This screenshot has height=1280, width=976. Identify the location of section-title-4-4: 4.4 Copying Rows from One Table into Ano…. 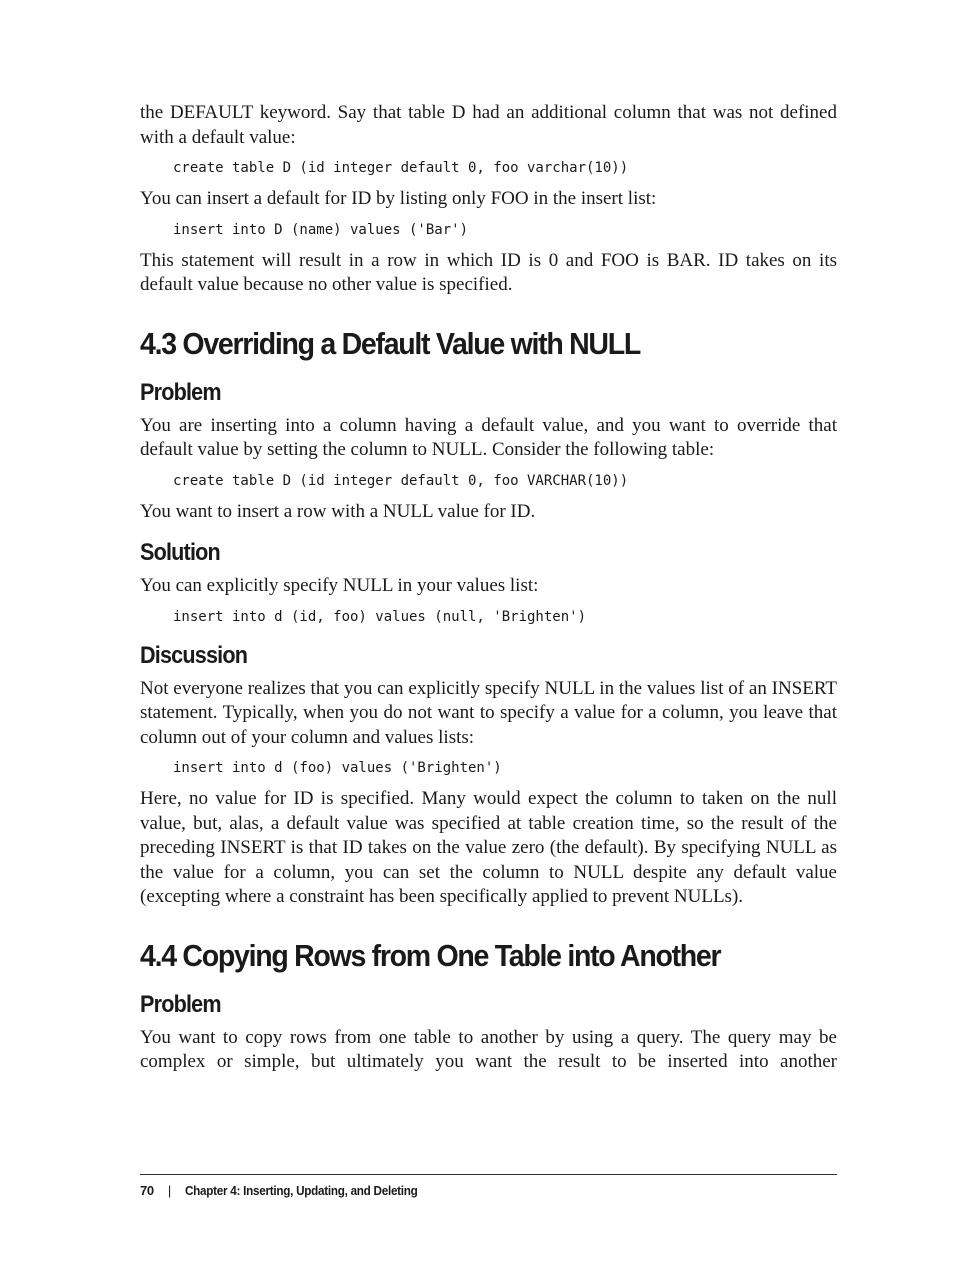
(431, 955).